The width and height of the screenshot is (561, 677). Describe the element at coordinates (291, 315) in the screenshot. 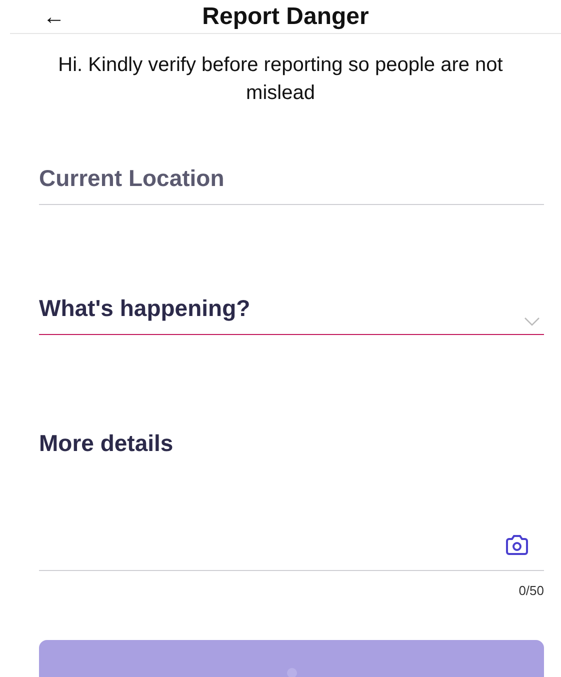

I see `dropdown-field: What's happening?` at that location.